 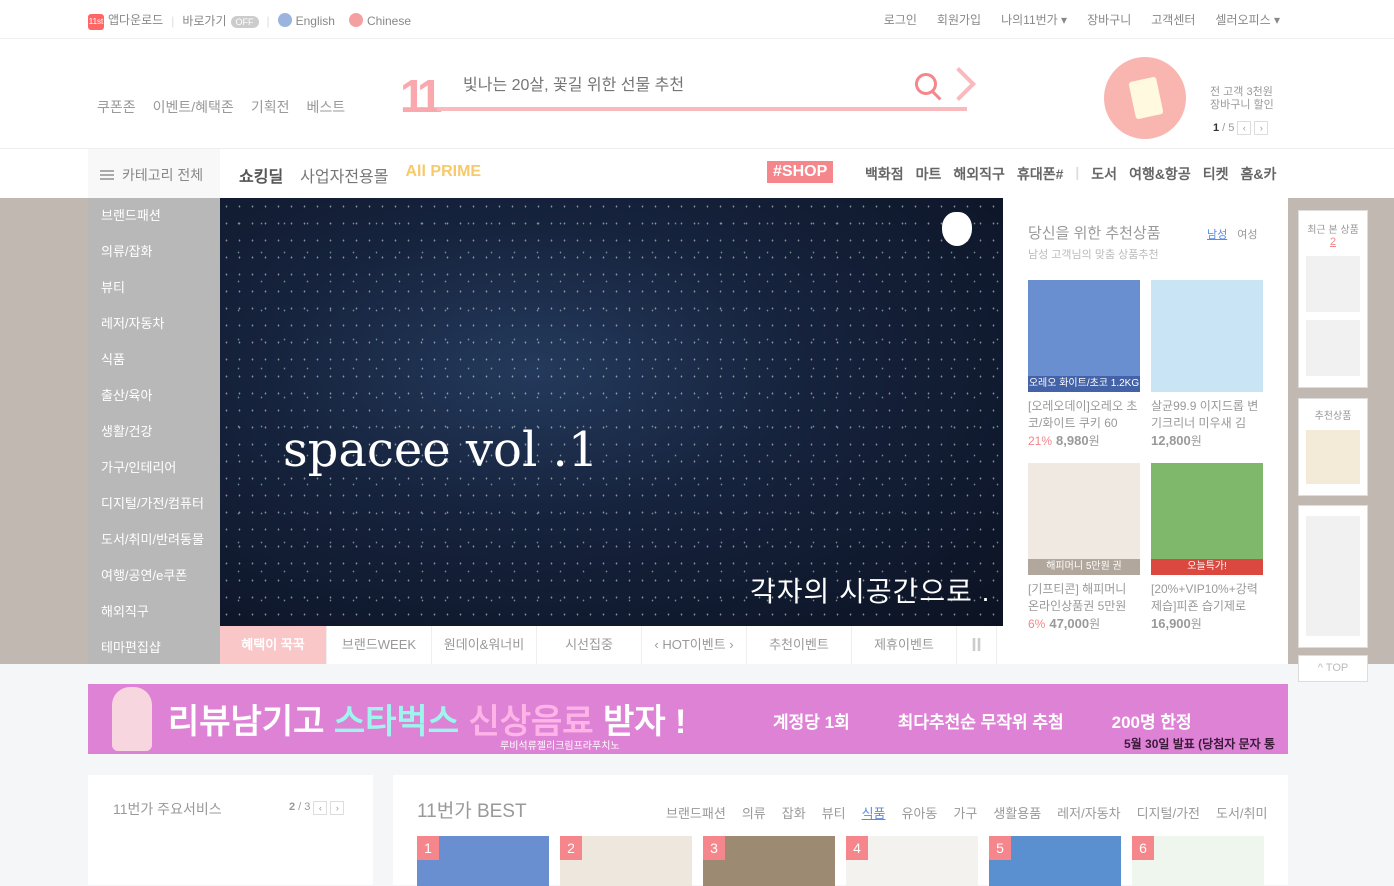 I want to click on category-item: 의류/잡화, so click(x=154, y=252).